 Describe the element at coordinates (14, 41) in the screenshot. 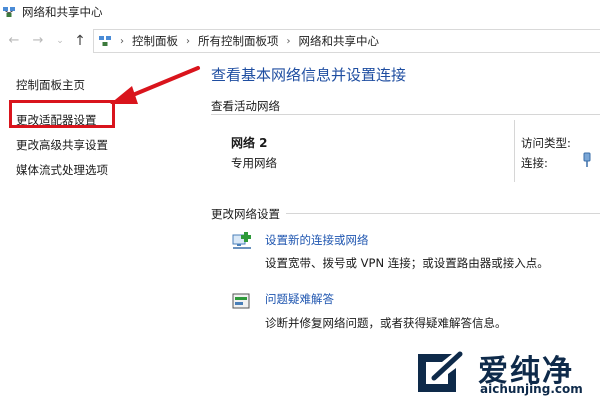

I see `back-arrow-icon: ←` at that location.